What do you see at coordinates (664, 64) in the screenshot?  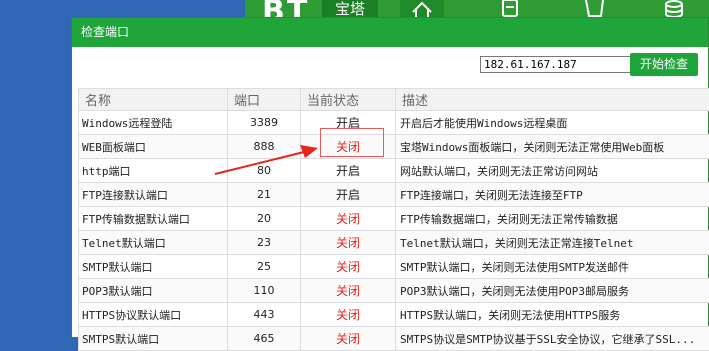 I see `start-check-button: 开始检查` at bounding box center [664, 64].